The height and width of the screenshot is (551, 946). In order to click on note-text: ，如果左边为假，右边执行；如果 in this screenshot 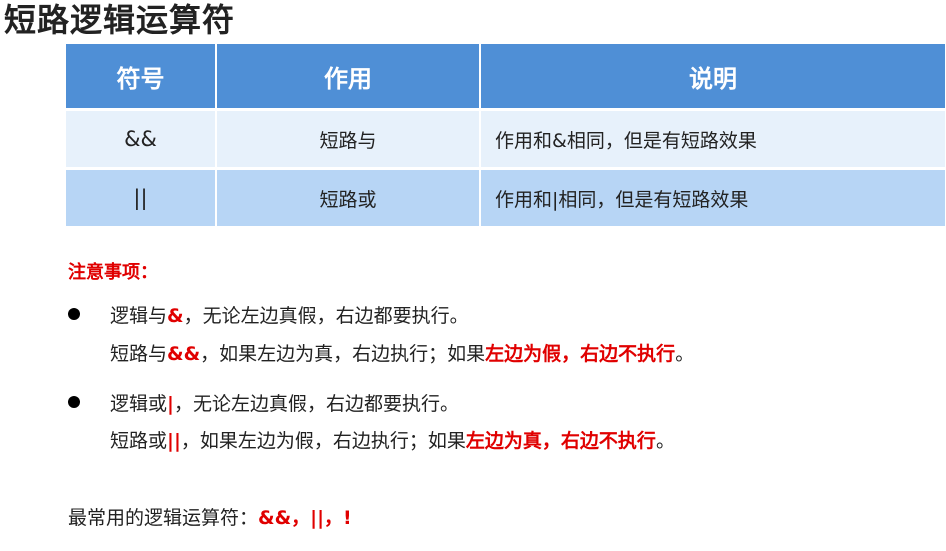, I will do `click(323, 441)`.